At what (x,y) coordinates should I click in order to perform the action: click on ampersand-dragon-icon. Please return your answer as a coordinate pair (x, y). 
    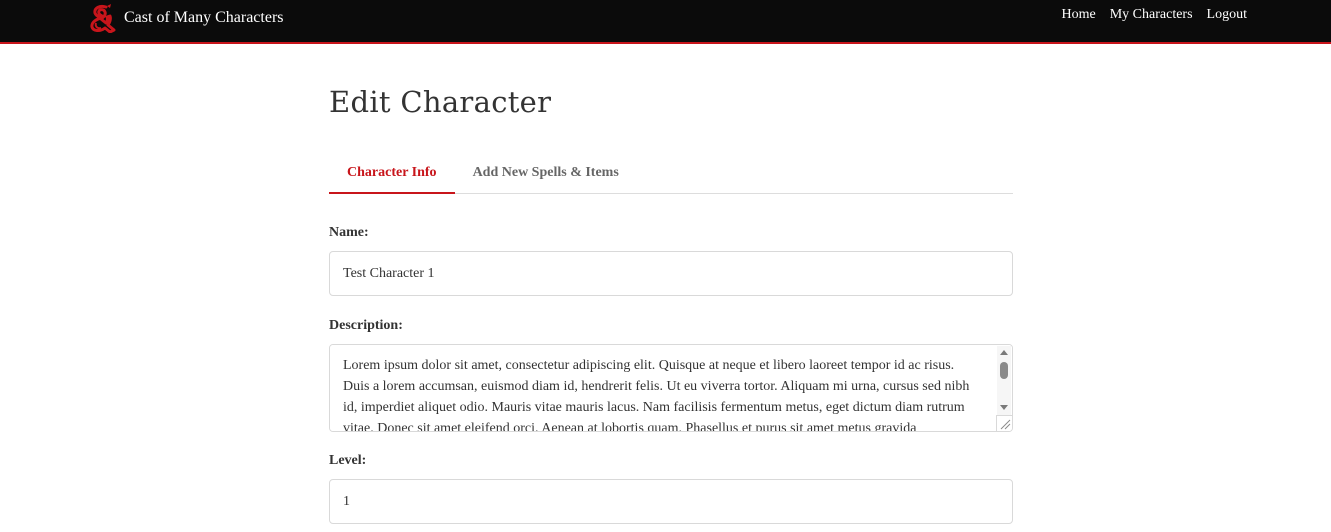
    Looking at the image, I should click on (103, 18).